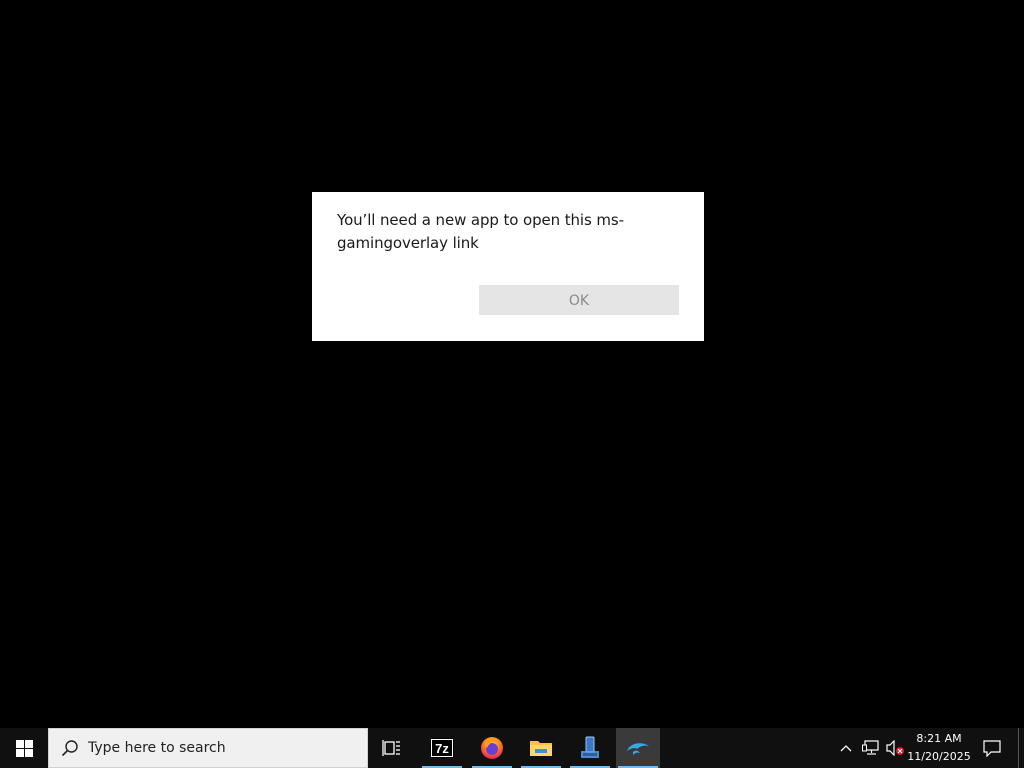  I want to click on network-icon, so click(870, 747).